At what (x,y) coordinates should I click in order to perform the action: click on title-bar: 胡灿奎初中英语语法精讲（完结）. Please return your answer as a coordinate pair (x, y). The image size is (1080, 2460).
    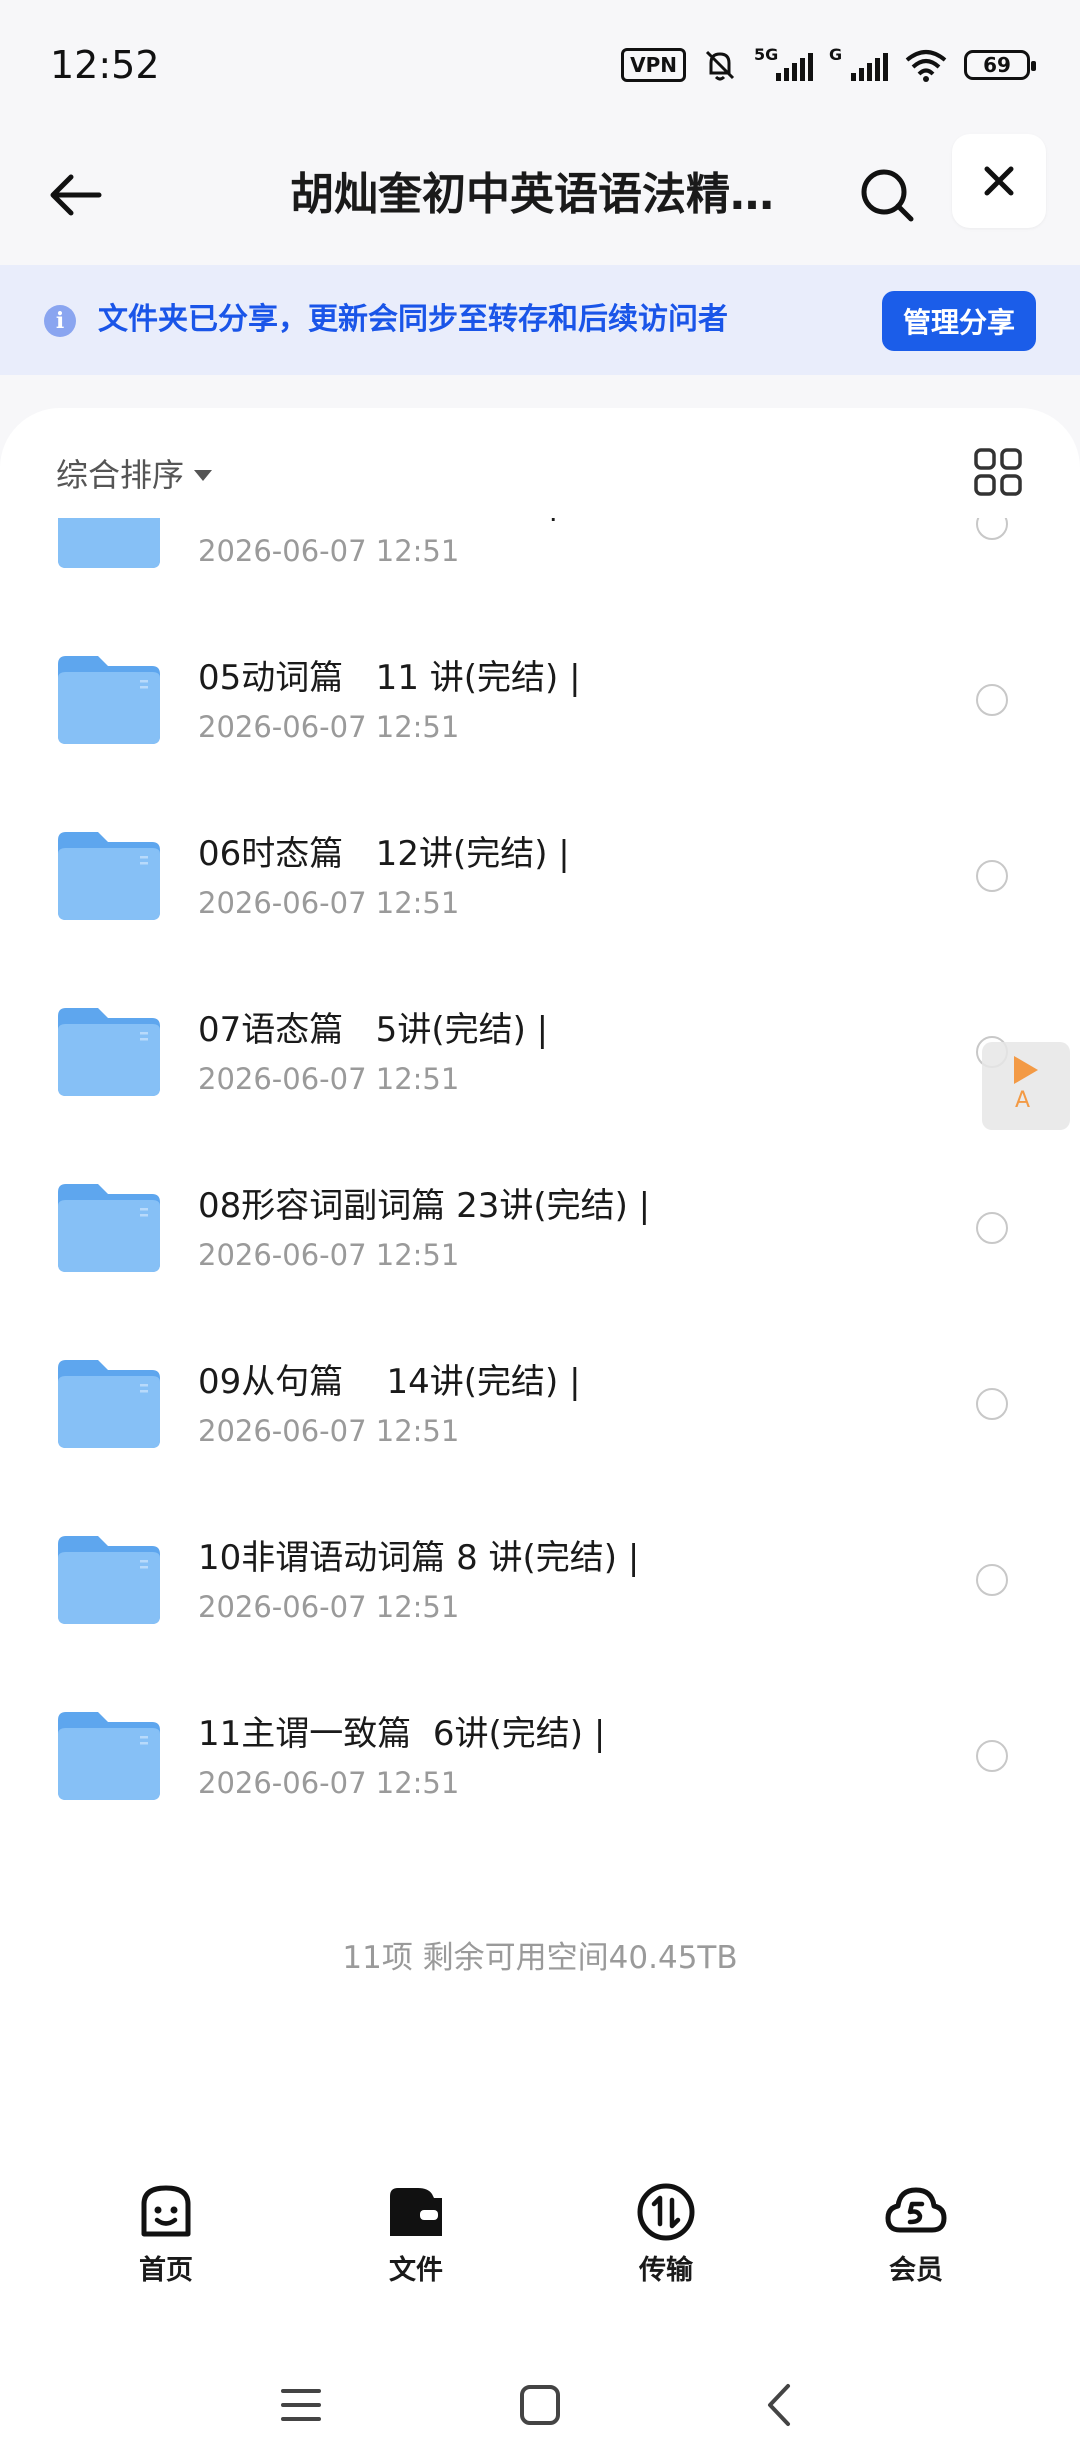
    Looking at the image, I should click on (540, 197).